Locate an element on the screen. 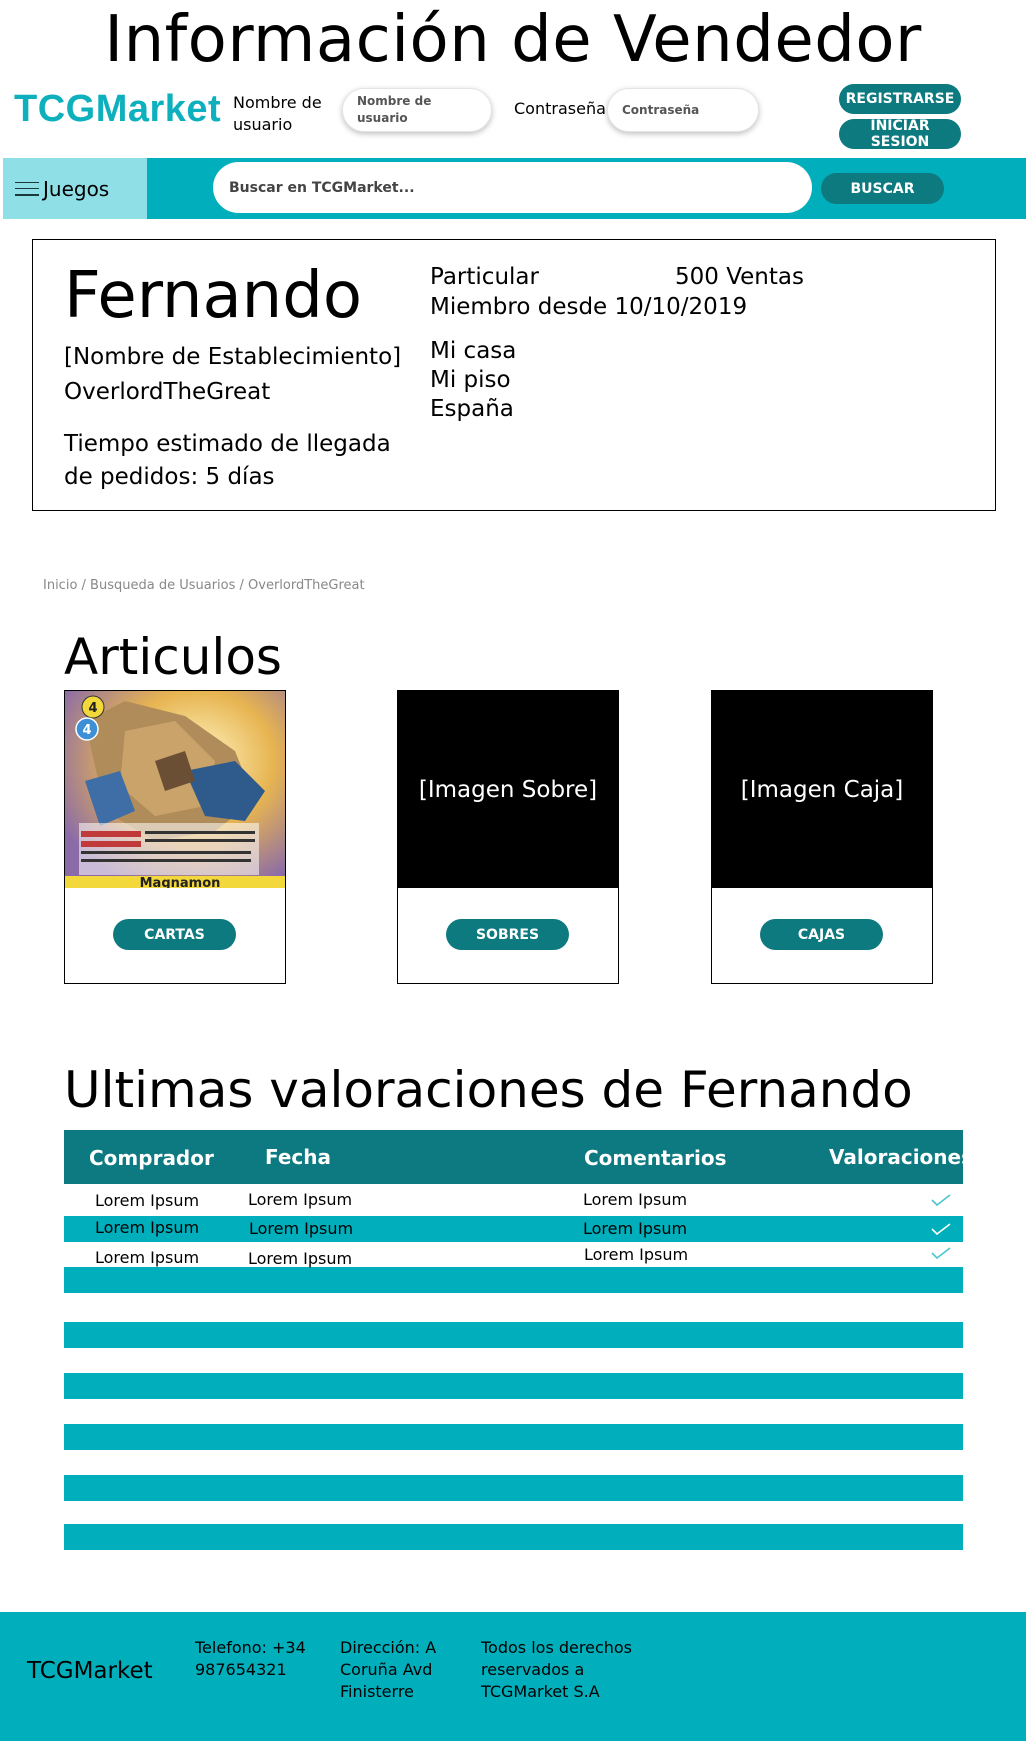 Image resolution: width=1026 pixels, height=1741 pixels. password-label: Contraseña: is located at coordinates (563, 108).